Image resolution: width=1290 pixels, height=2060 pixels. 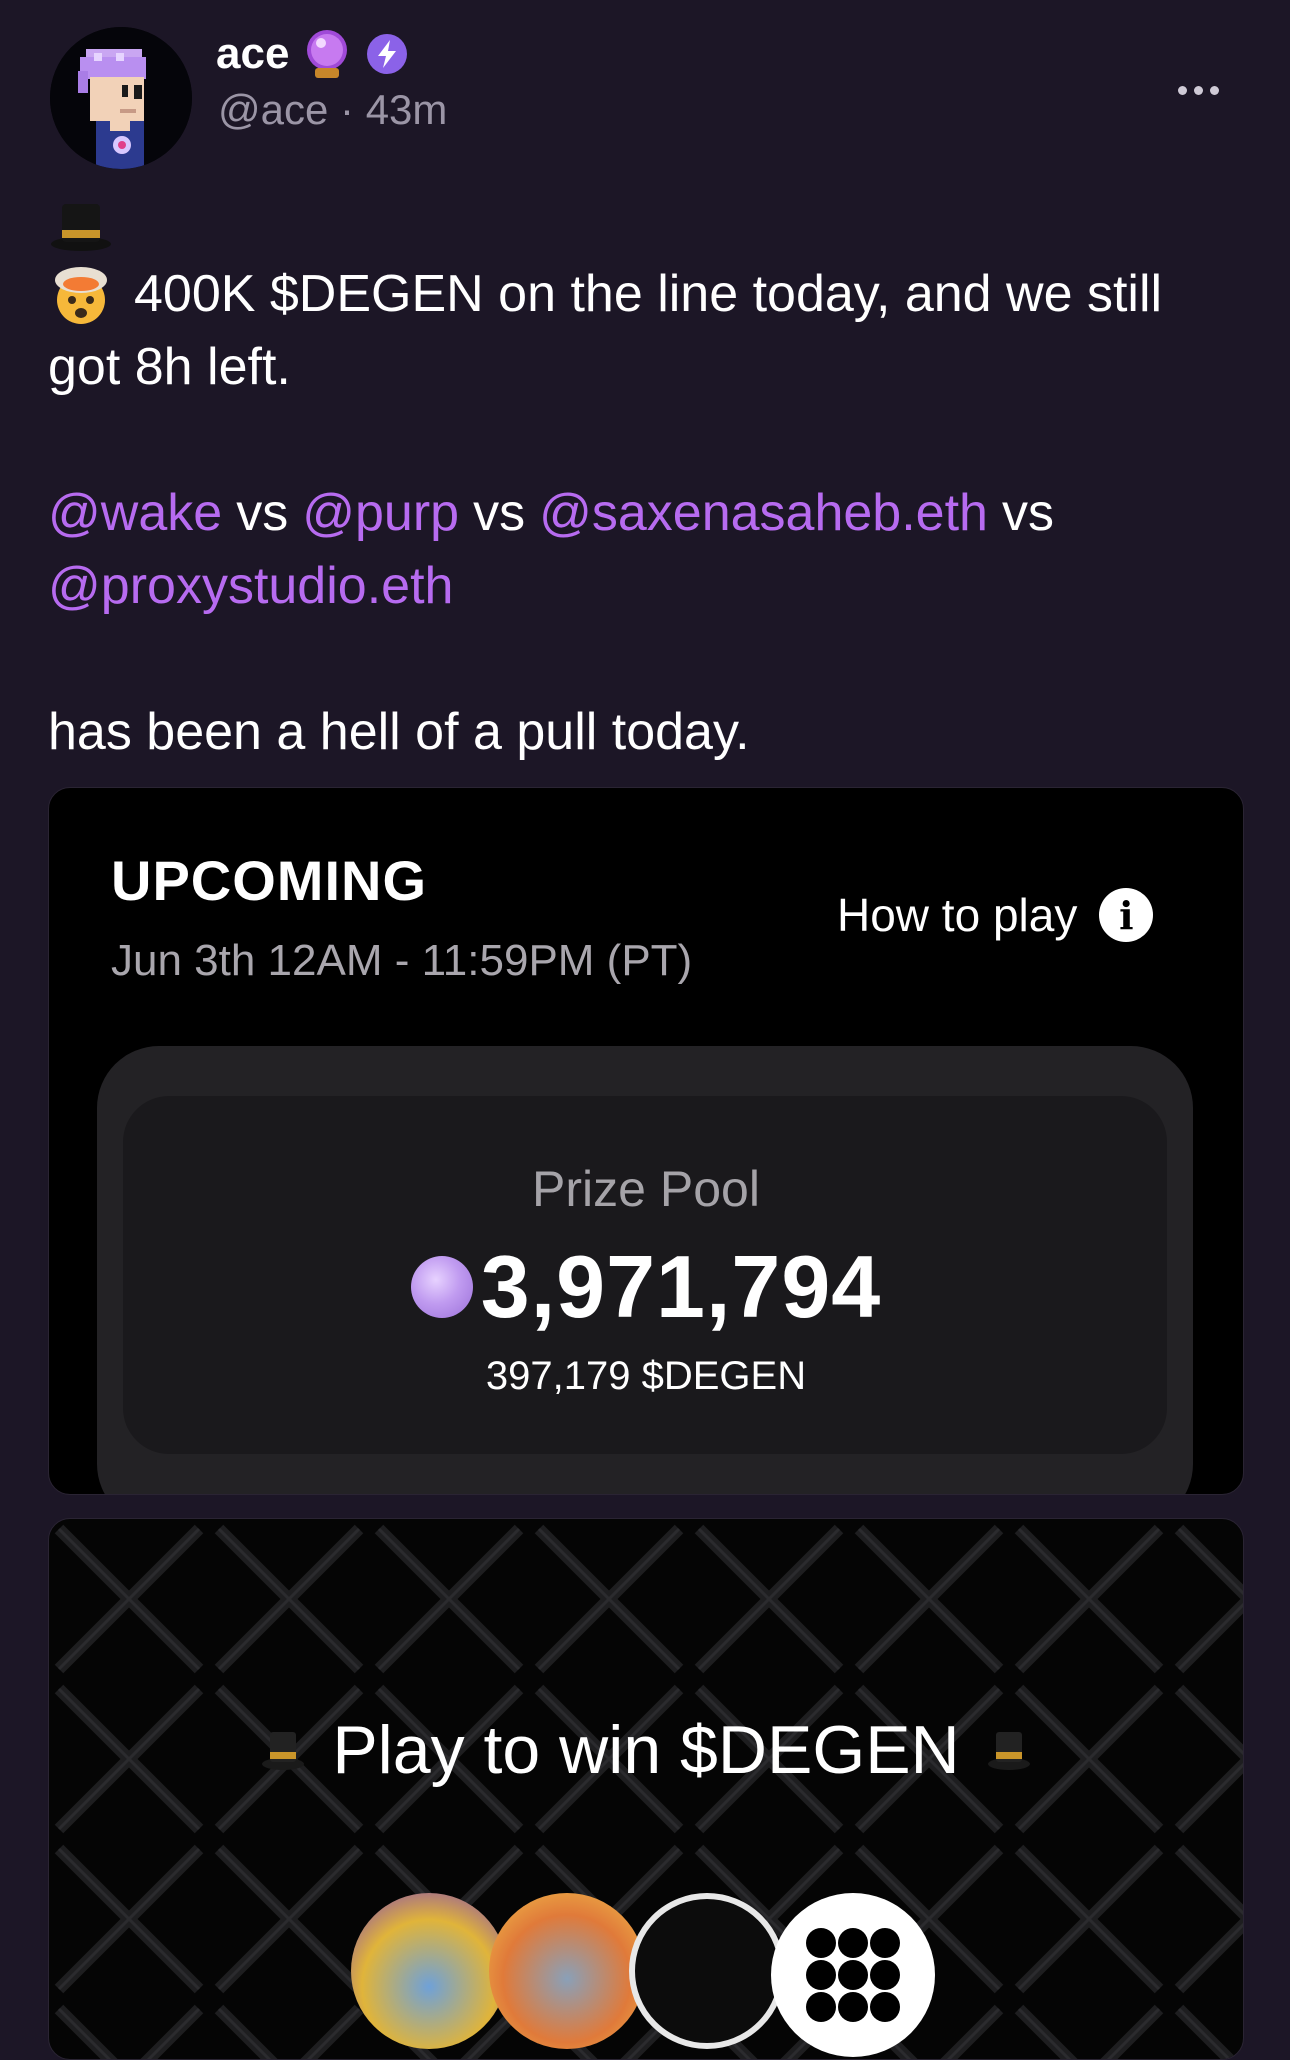 What do you see at coordinates (646, 1189) in the screenshot?
I see `prize-pool-label: Prize Pool` at bounding box center [646, 1189].